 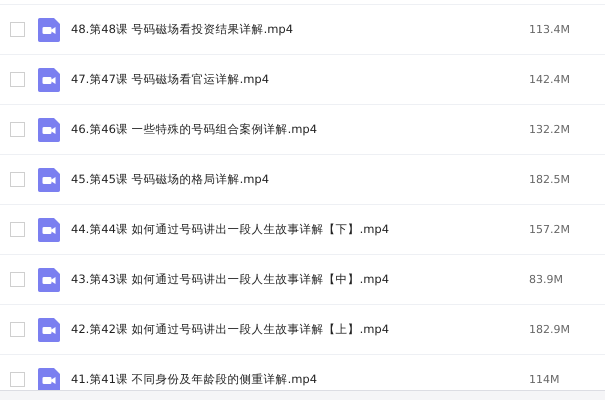 What do you see at coordinates (300, 79) in the screenshot?
I see `file-name: 47.第47课 号码磁场看官运详解.mp4` at bounding box center [300, 79].